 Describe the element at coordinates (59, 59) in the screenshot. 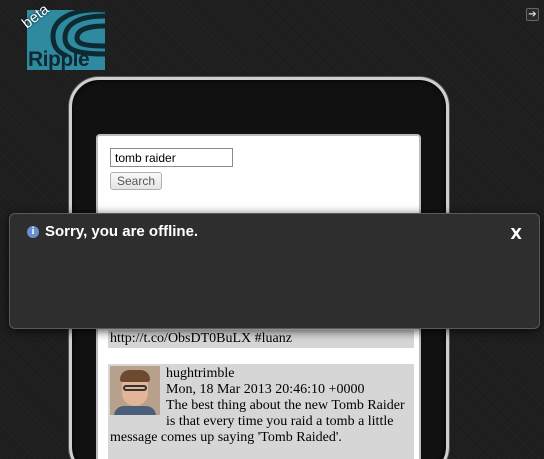

I see `logo-wordmark: Ripple` at that location.